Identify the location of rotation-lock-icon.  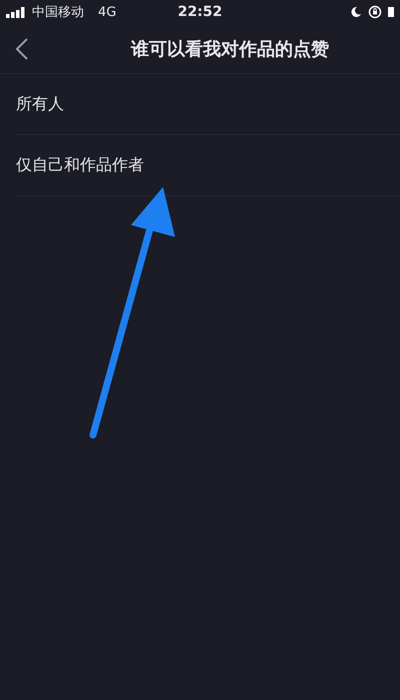
(375, 12).